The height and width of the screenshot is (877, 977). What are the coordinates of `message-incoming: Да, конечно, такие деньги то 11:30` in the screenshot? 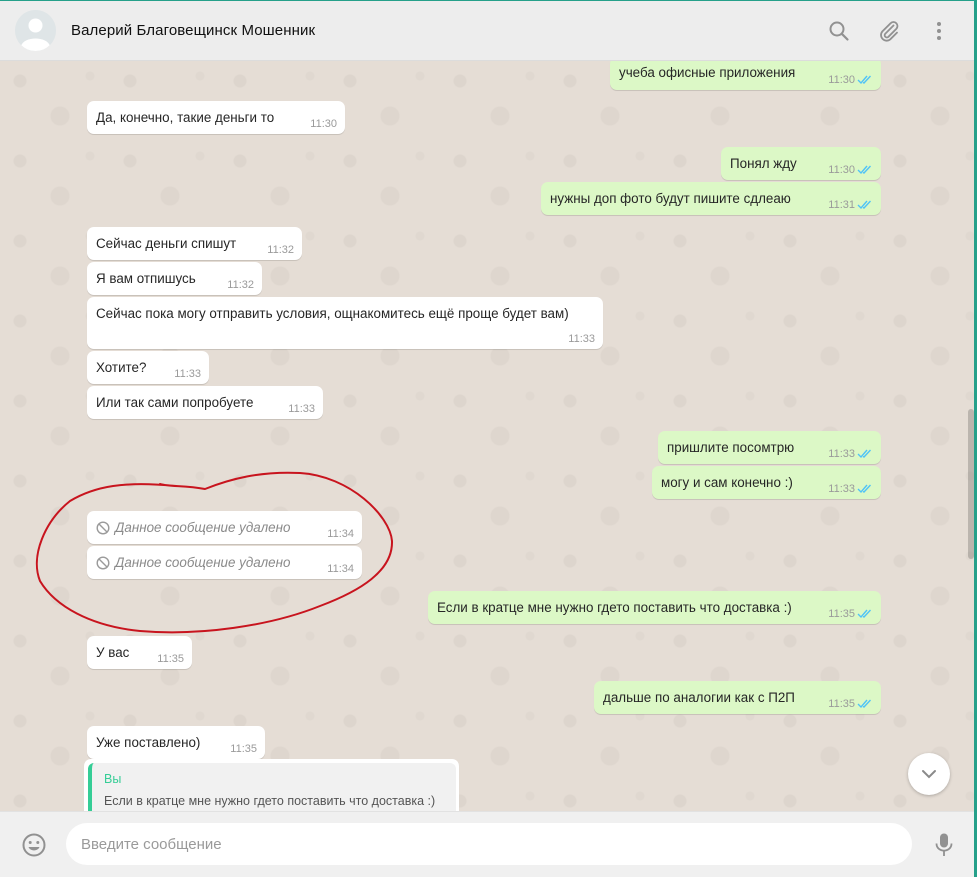 It's located at (216, 117).